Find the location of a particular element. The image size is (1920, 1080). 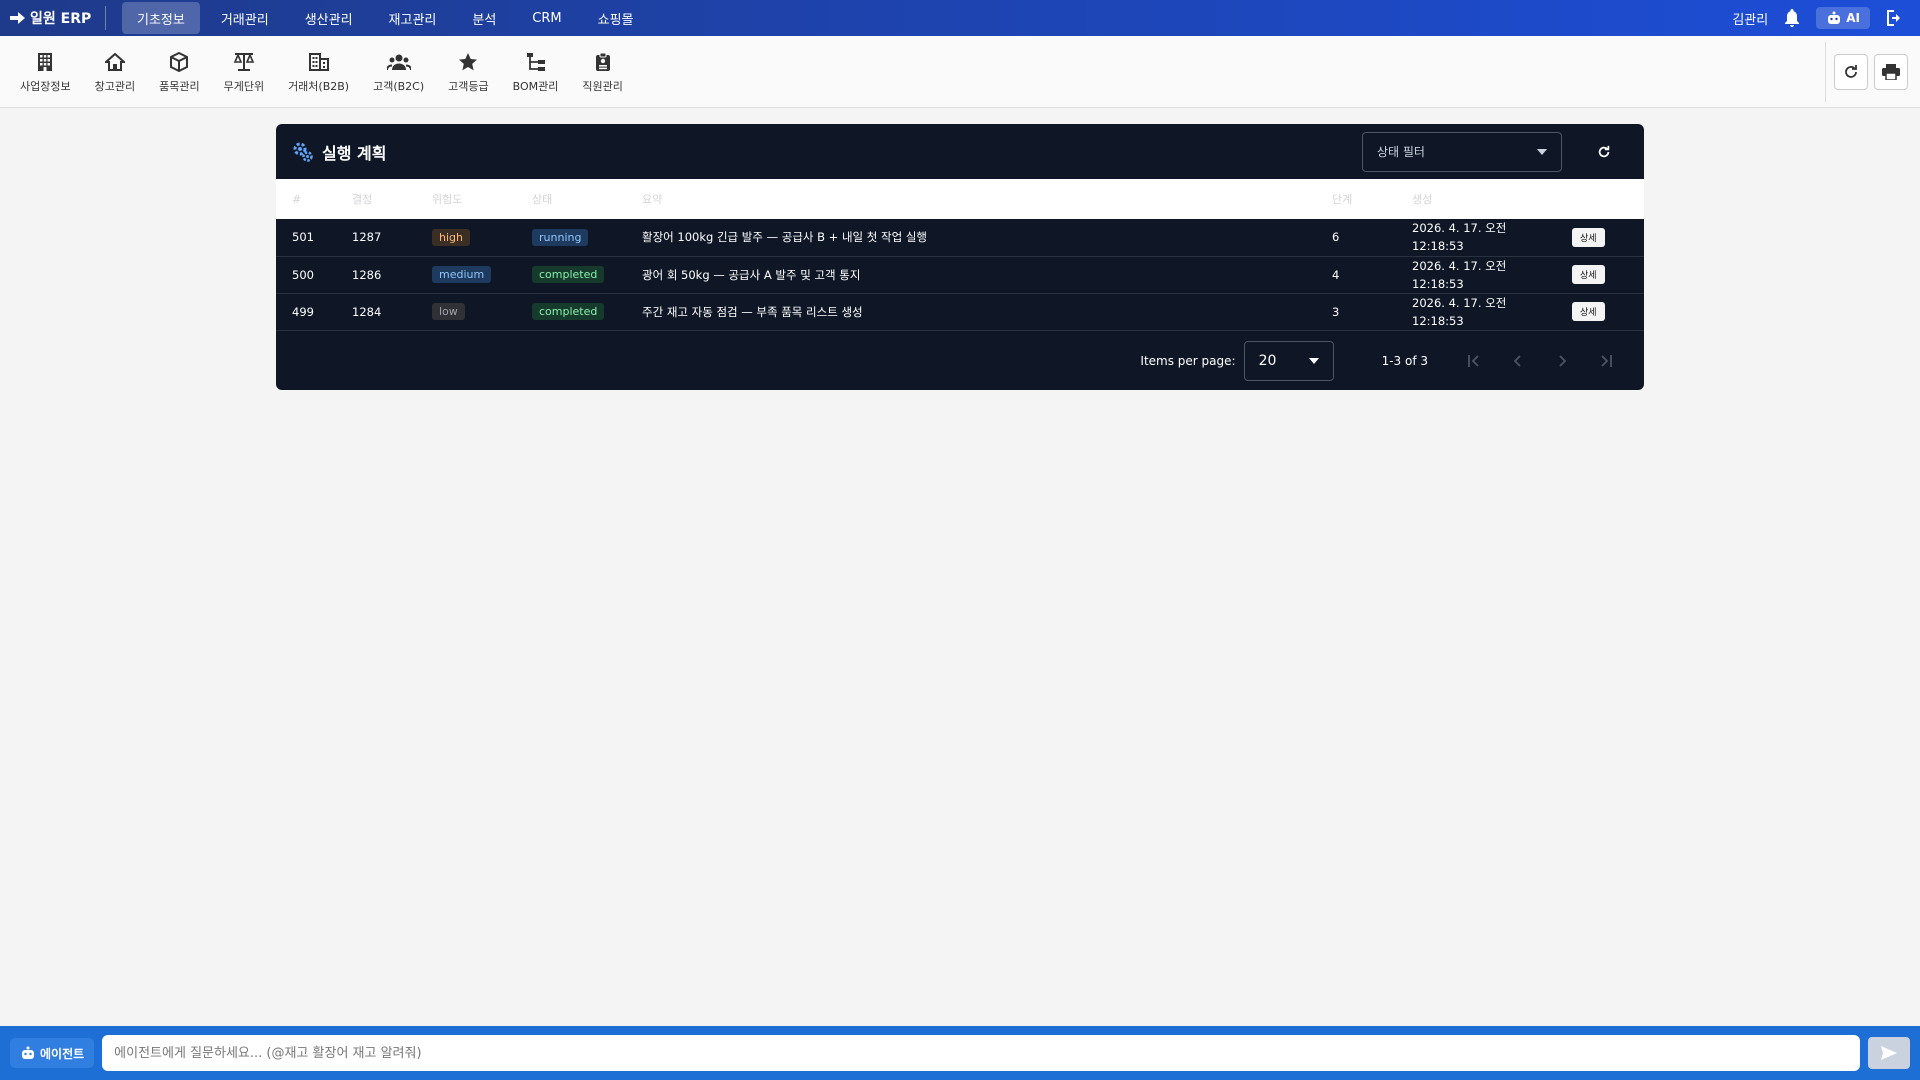

risk-badge: high is located at coordinates (451, 237).